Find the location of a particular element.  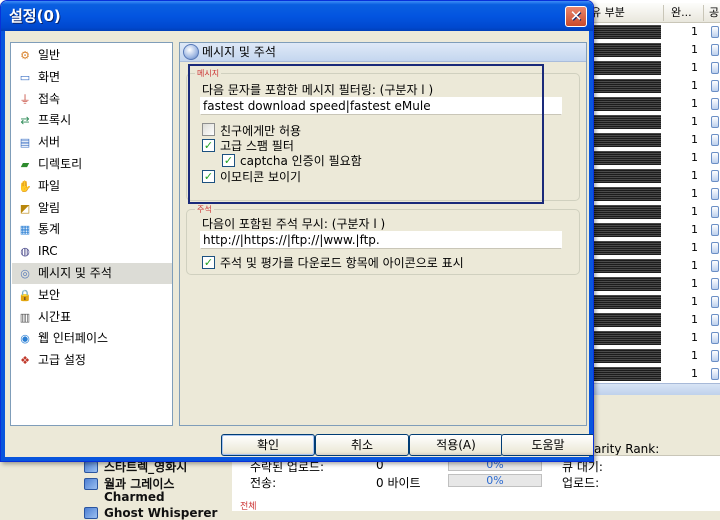

category-icon is located at coordinates (91, 513).